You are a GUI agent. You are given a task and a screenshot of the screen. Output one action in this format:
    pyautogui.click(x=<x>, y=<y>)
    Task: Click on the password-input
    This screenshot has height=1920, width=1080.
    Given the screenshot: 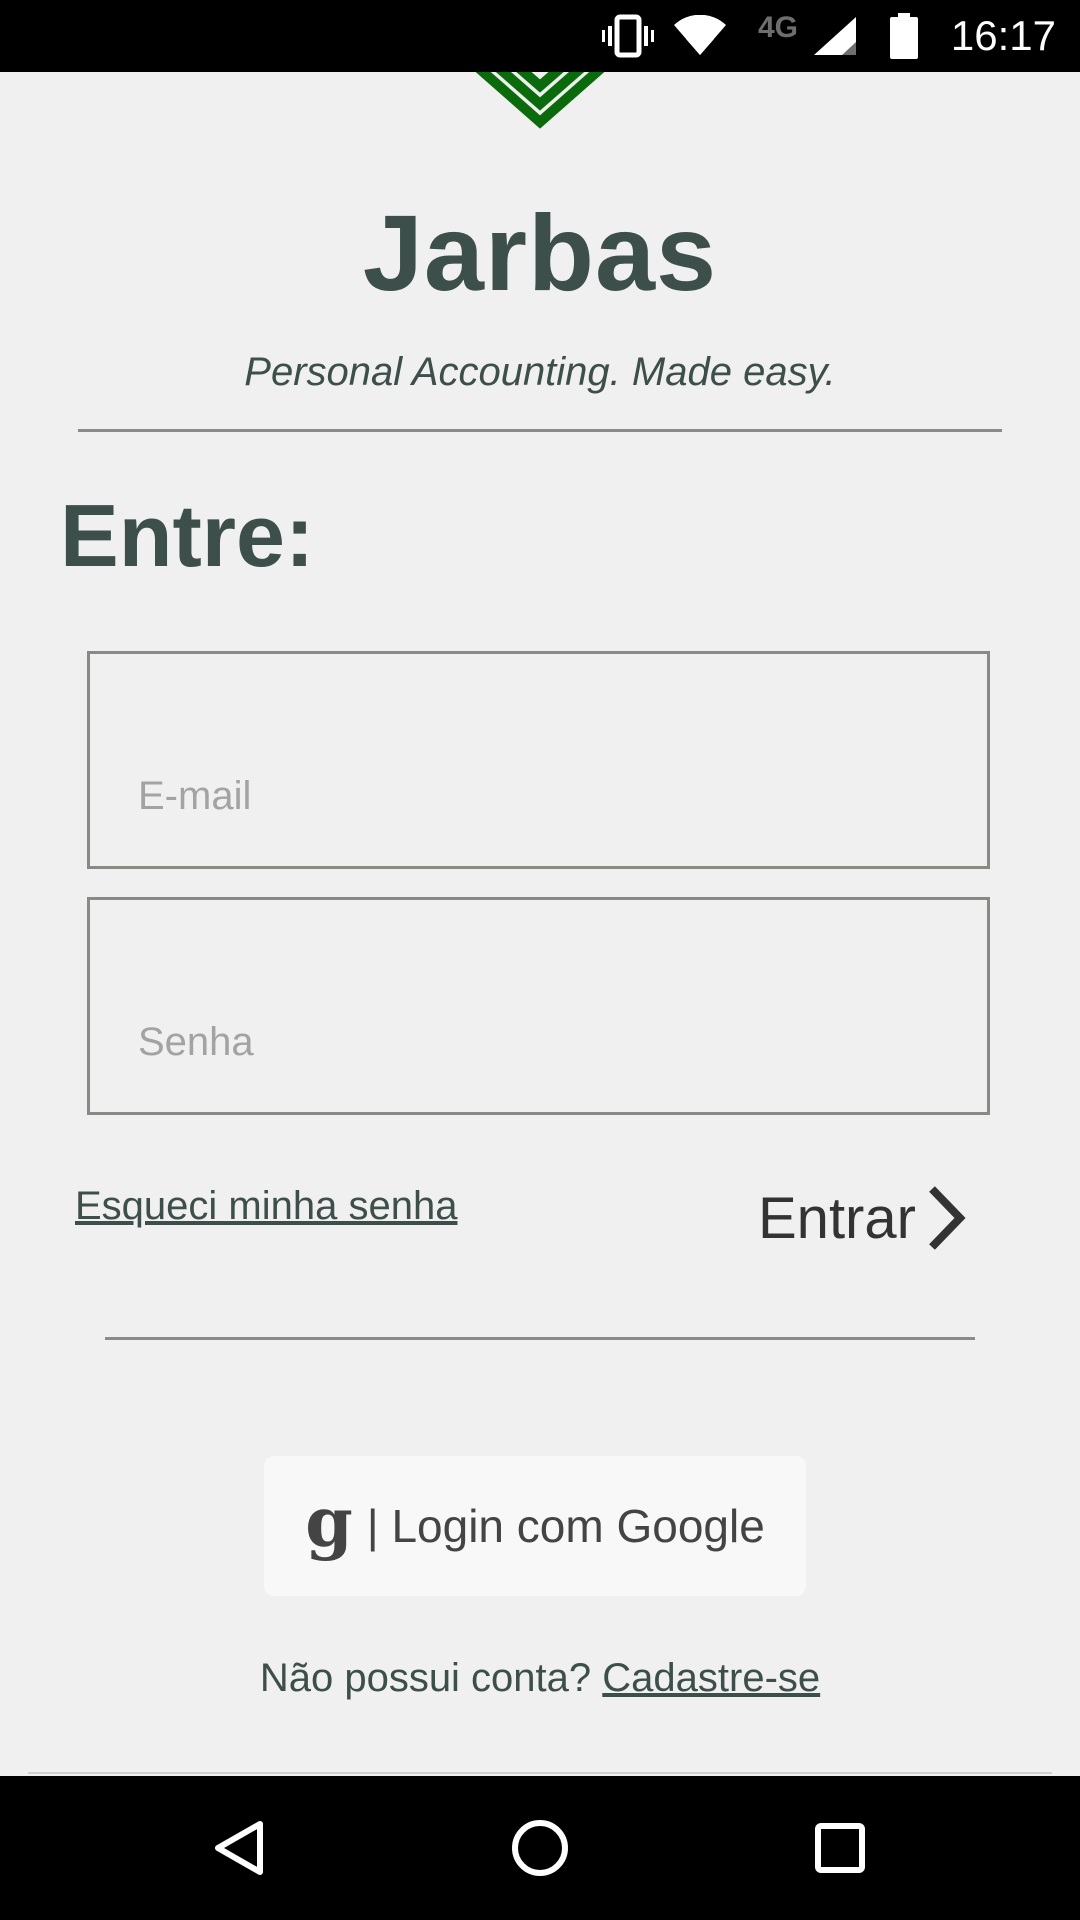 What is the action you would take?
    pyautogui.click(x=552, y=1042)
    